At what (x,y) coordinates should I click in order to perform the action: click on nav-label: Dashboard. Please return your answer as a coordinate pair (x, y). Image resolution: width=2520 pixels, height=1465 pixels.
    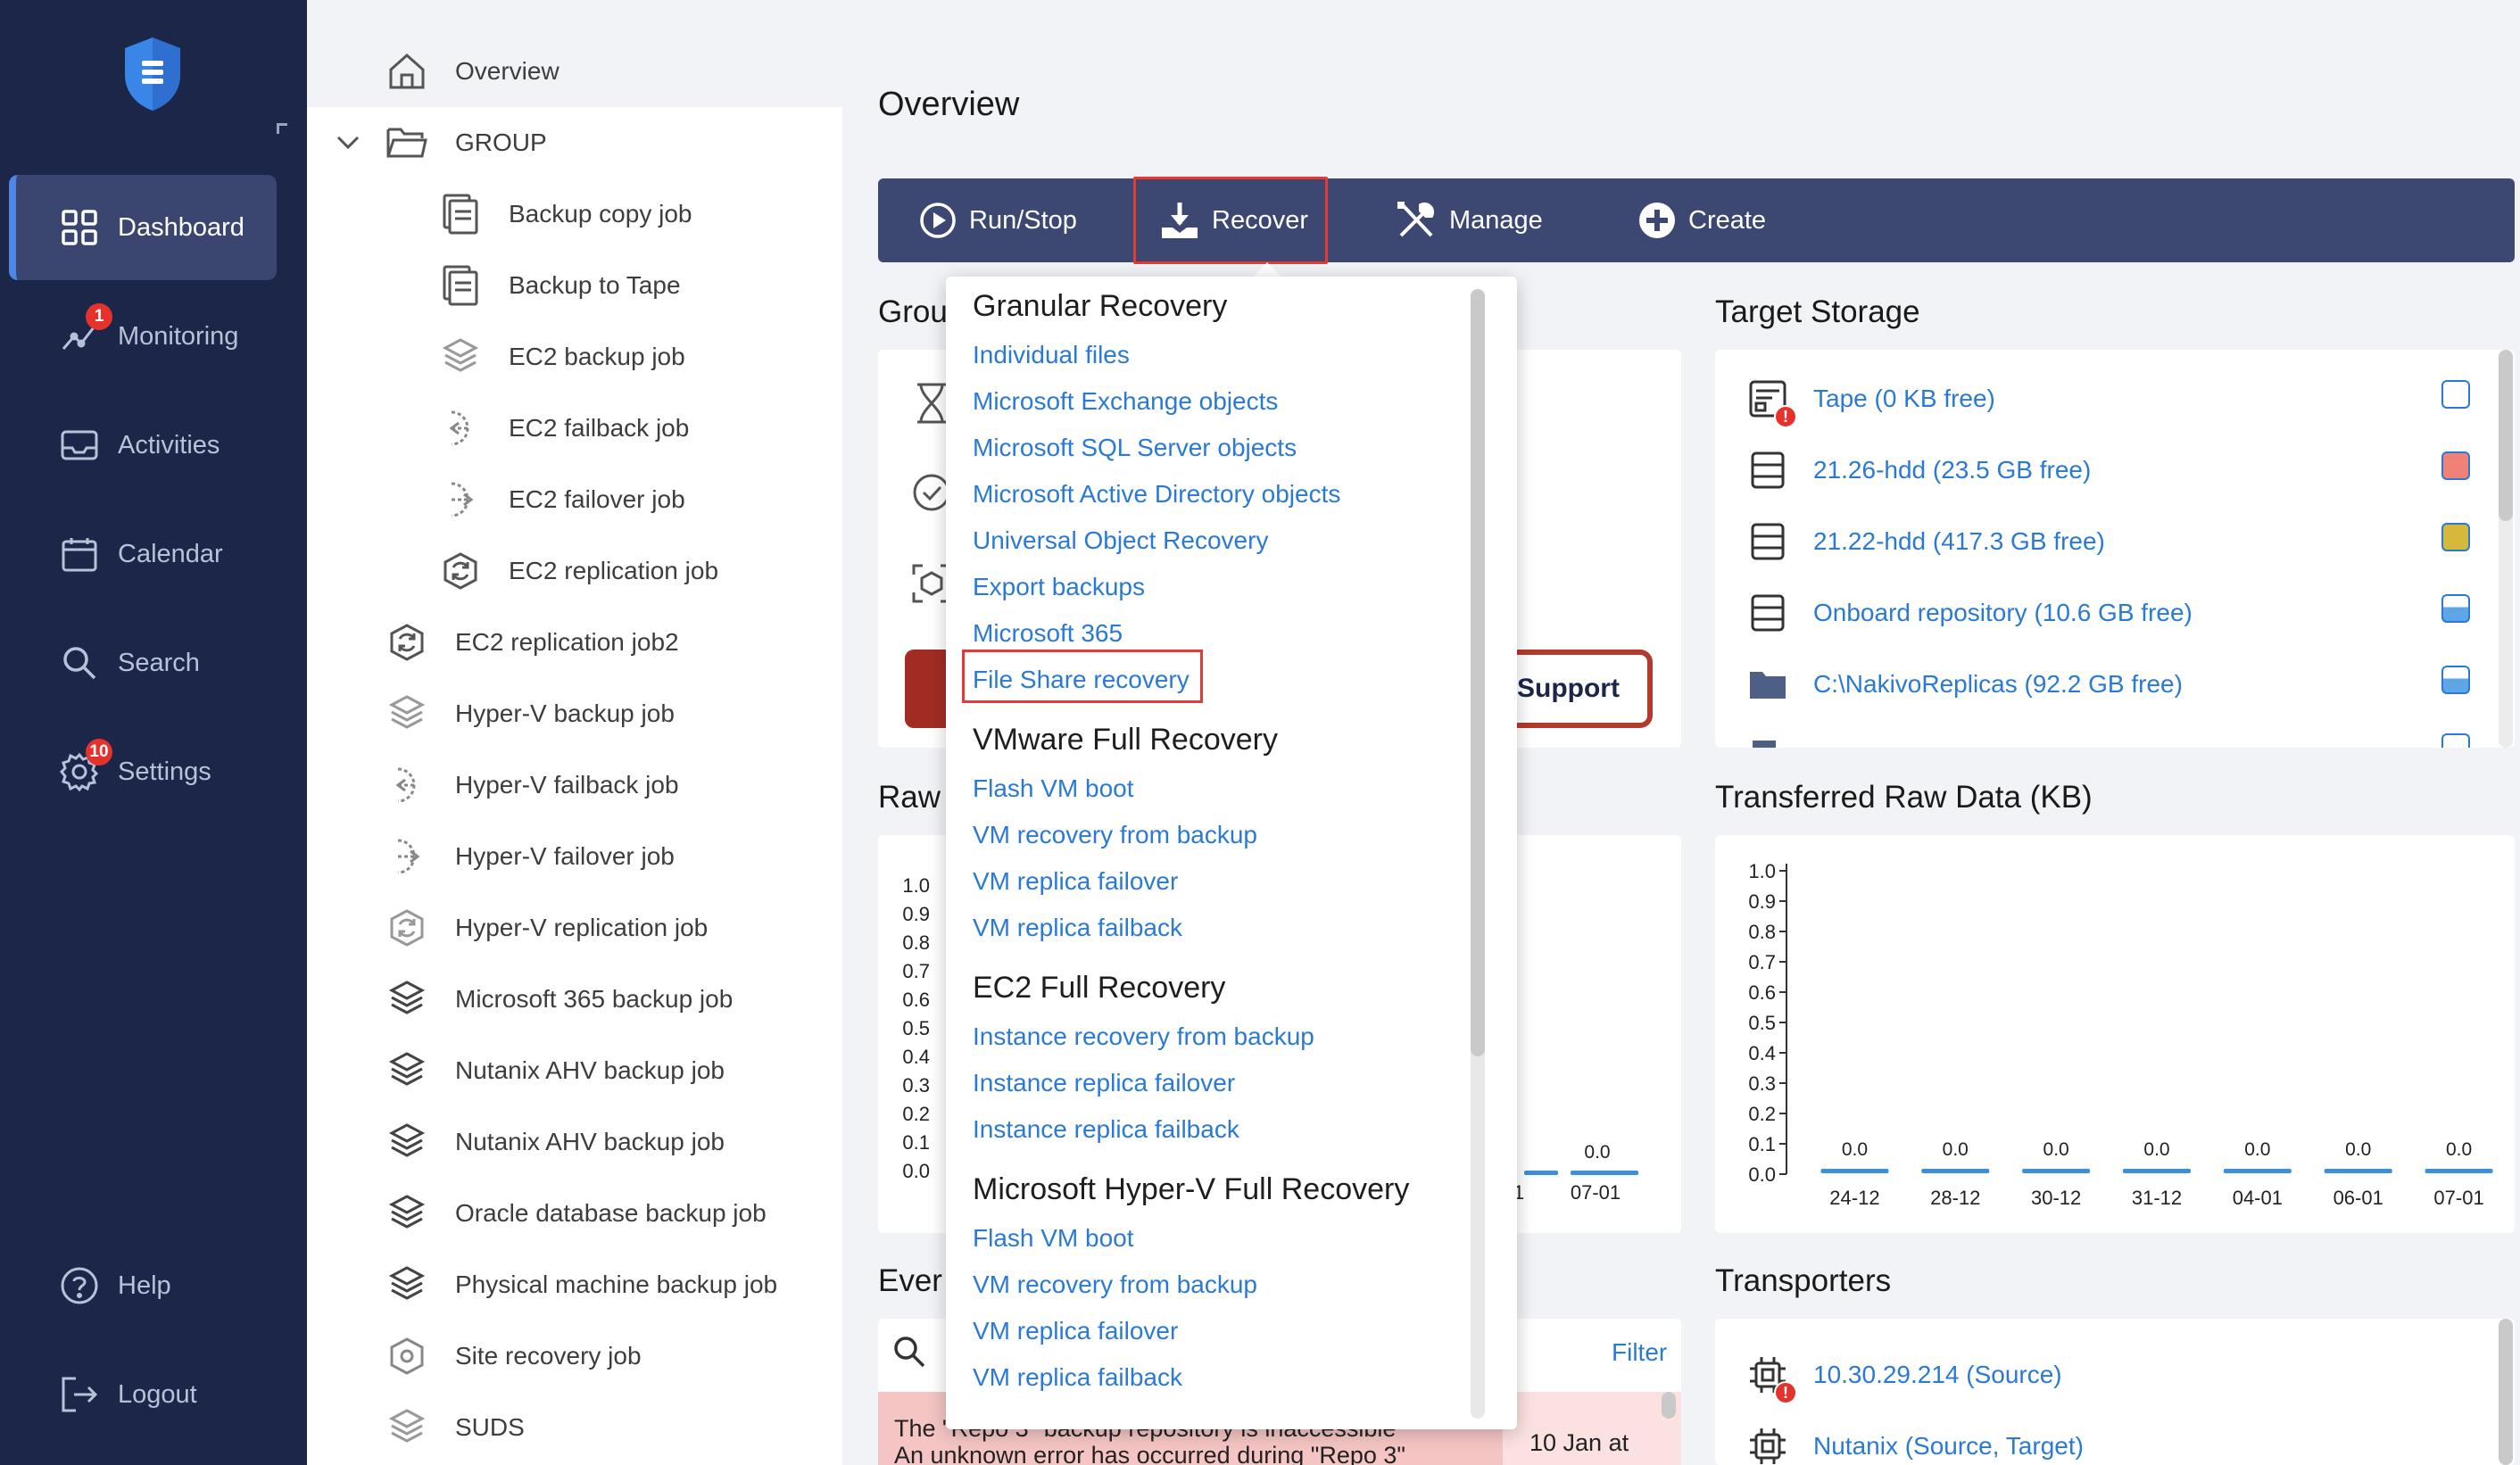
    Looking at the image, I should click on (181, 227).